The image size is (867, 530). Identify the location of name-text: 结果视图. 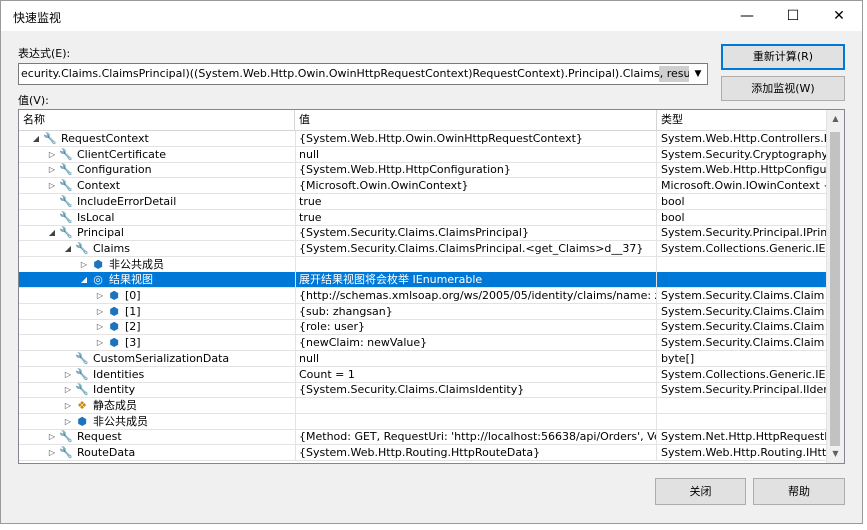
(131, 279).